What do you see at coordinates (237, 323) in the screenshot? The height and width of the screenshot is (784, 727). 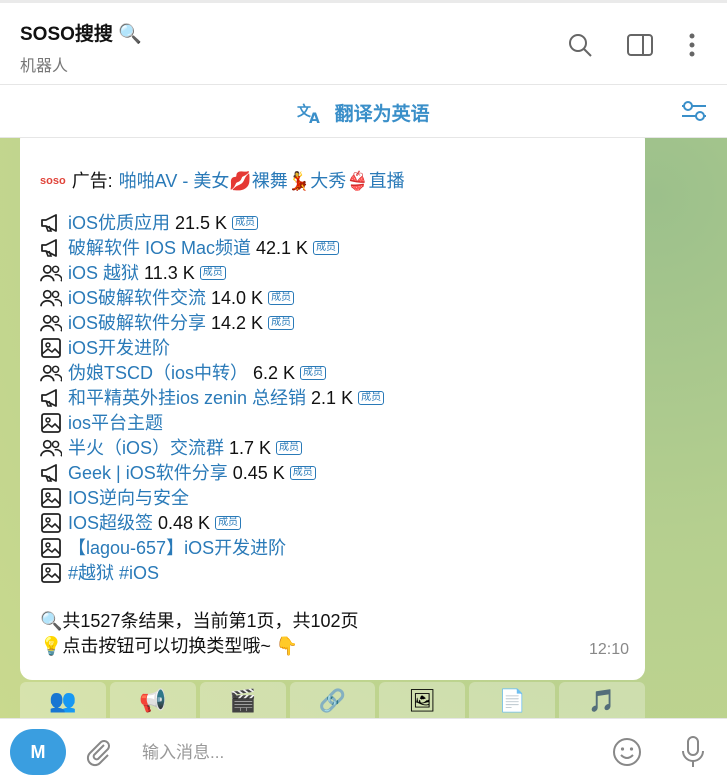 I see `member-count: 14.2 K` at bounding box center [237, 323].